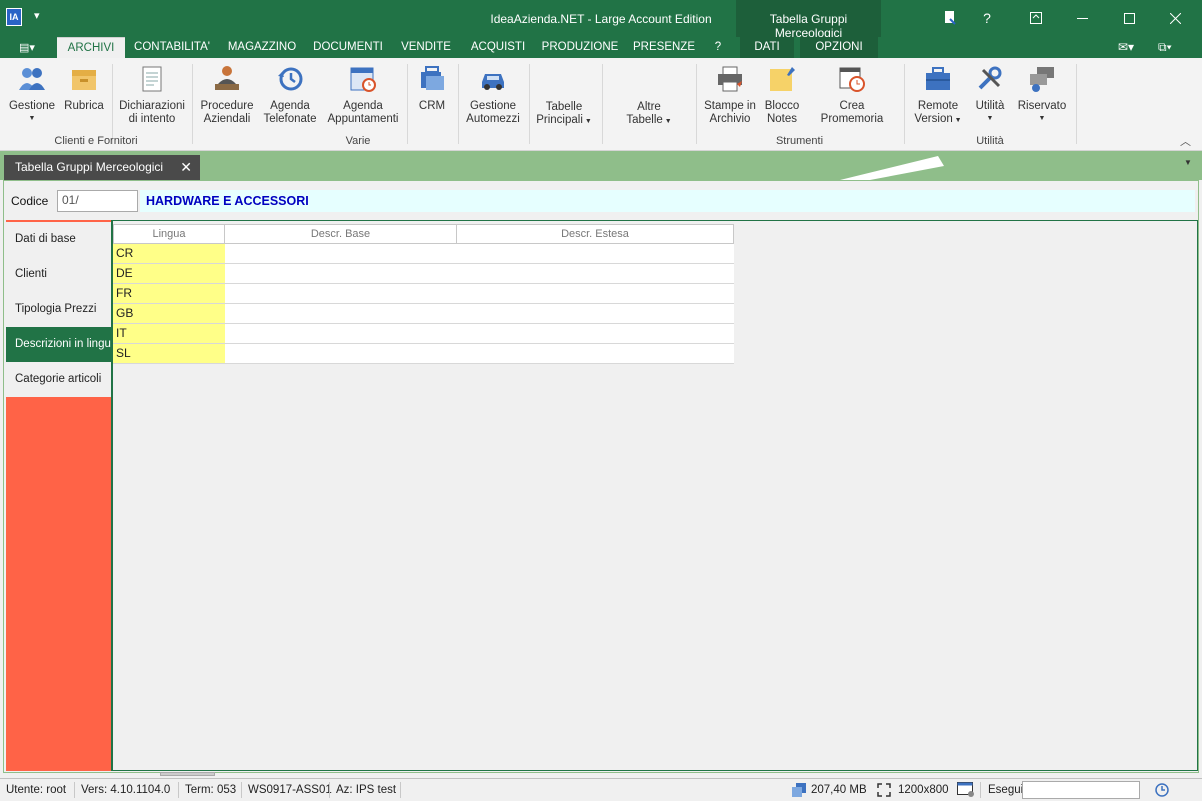  Describe the element at coordinates (664, 47) in the screenshot. I see `tab-presenze: PRESENZE` at that location.